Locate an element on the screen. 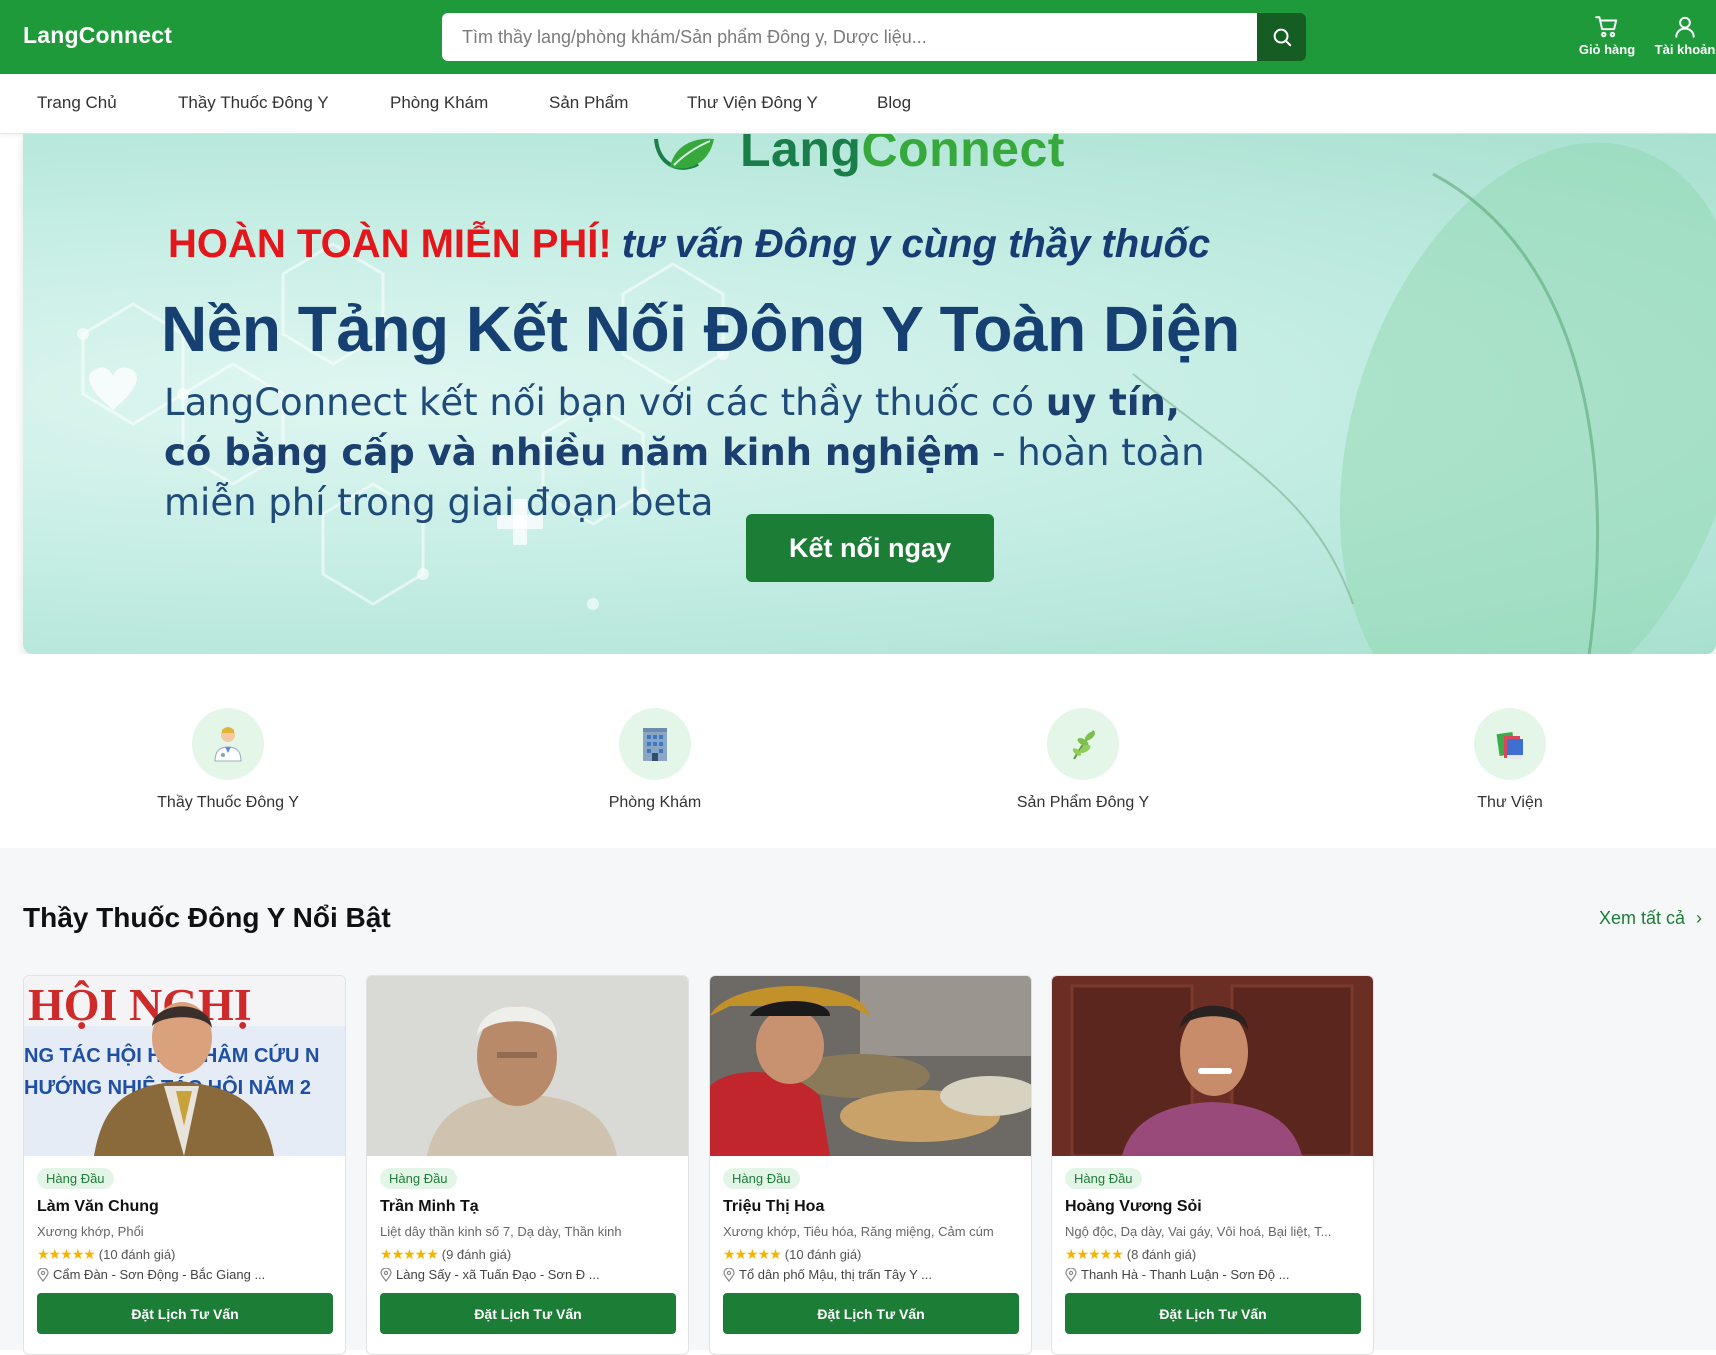 This screenshot has width=1716, height=1355. doctor-name: Trần Minh Tạ is located at coordinates (429, 1206).